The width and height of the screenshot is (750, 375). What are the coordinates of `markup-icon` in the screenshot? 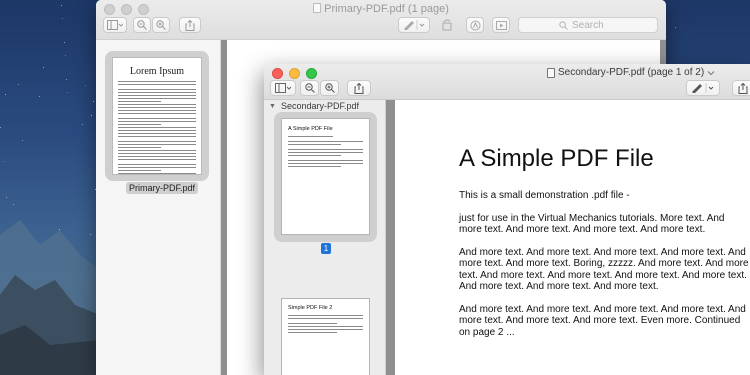 It's located at (475, 25).